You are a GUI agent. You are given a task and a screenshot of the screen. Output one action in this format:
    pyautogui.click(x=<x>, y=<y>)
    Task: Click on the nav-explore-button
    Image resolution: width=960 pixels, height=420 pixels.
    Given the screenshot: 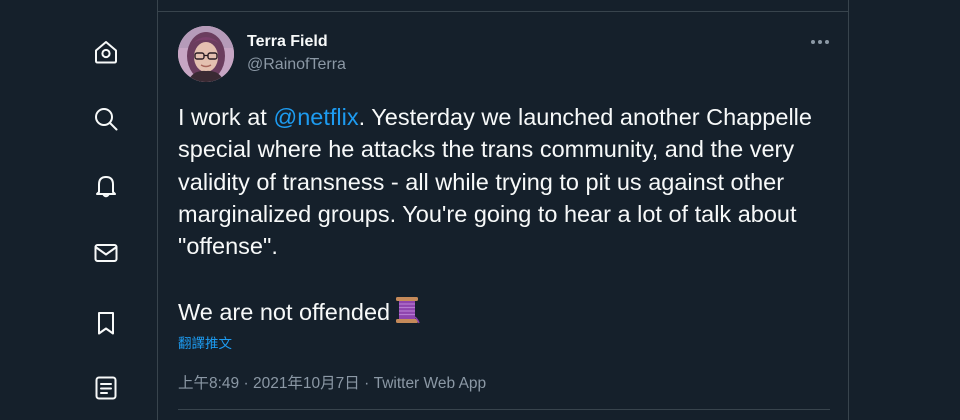 What is the action you would take?
    pyautogui.click(x=106, y=119)
    